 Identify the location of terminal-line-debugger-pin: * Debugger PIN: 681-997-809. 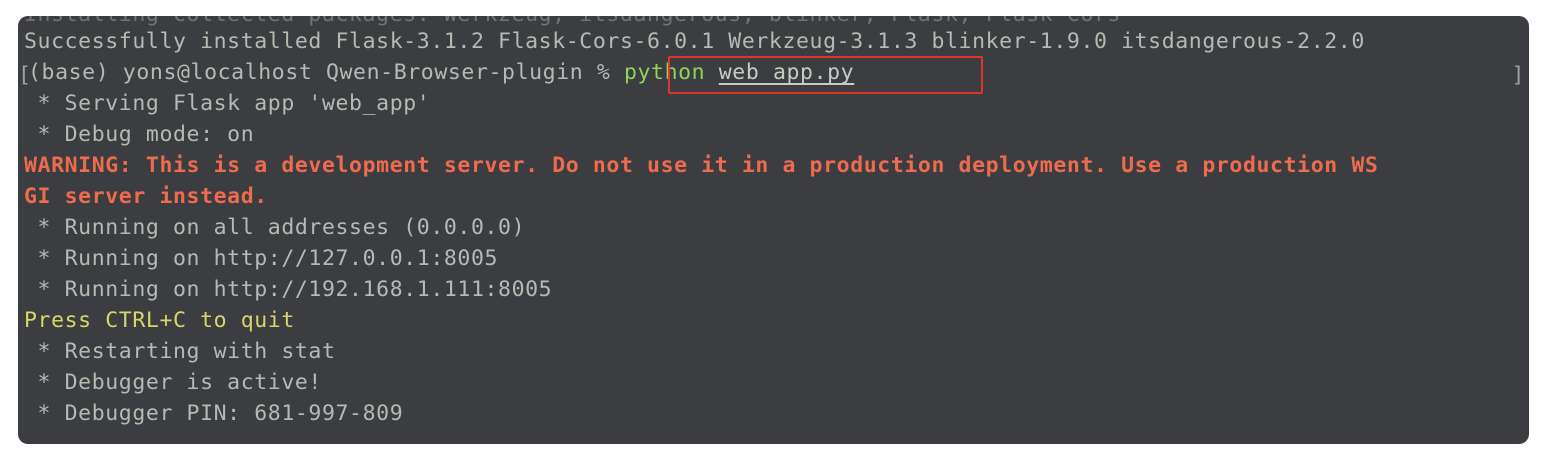
(214, 413).